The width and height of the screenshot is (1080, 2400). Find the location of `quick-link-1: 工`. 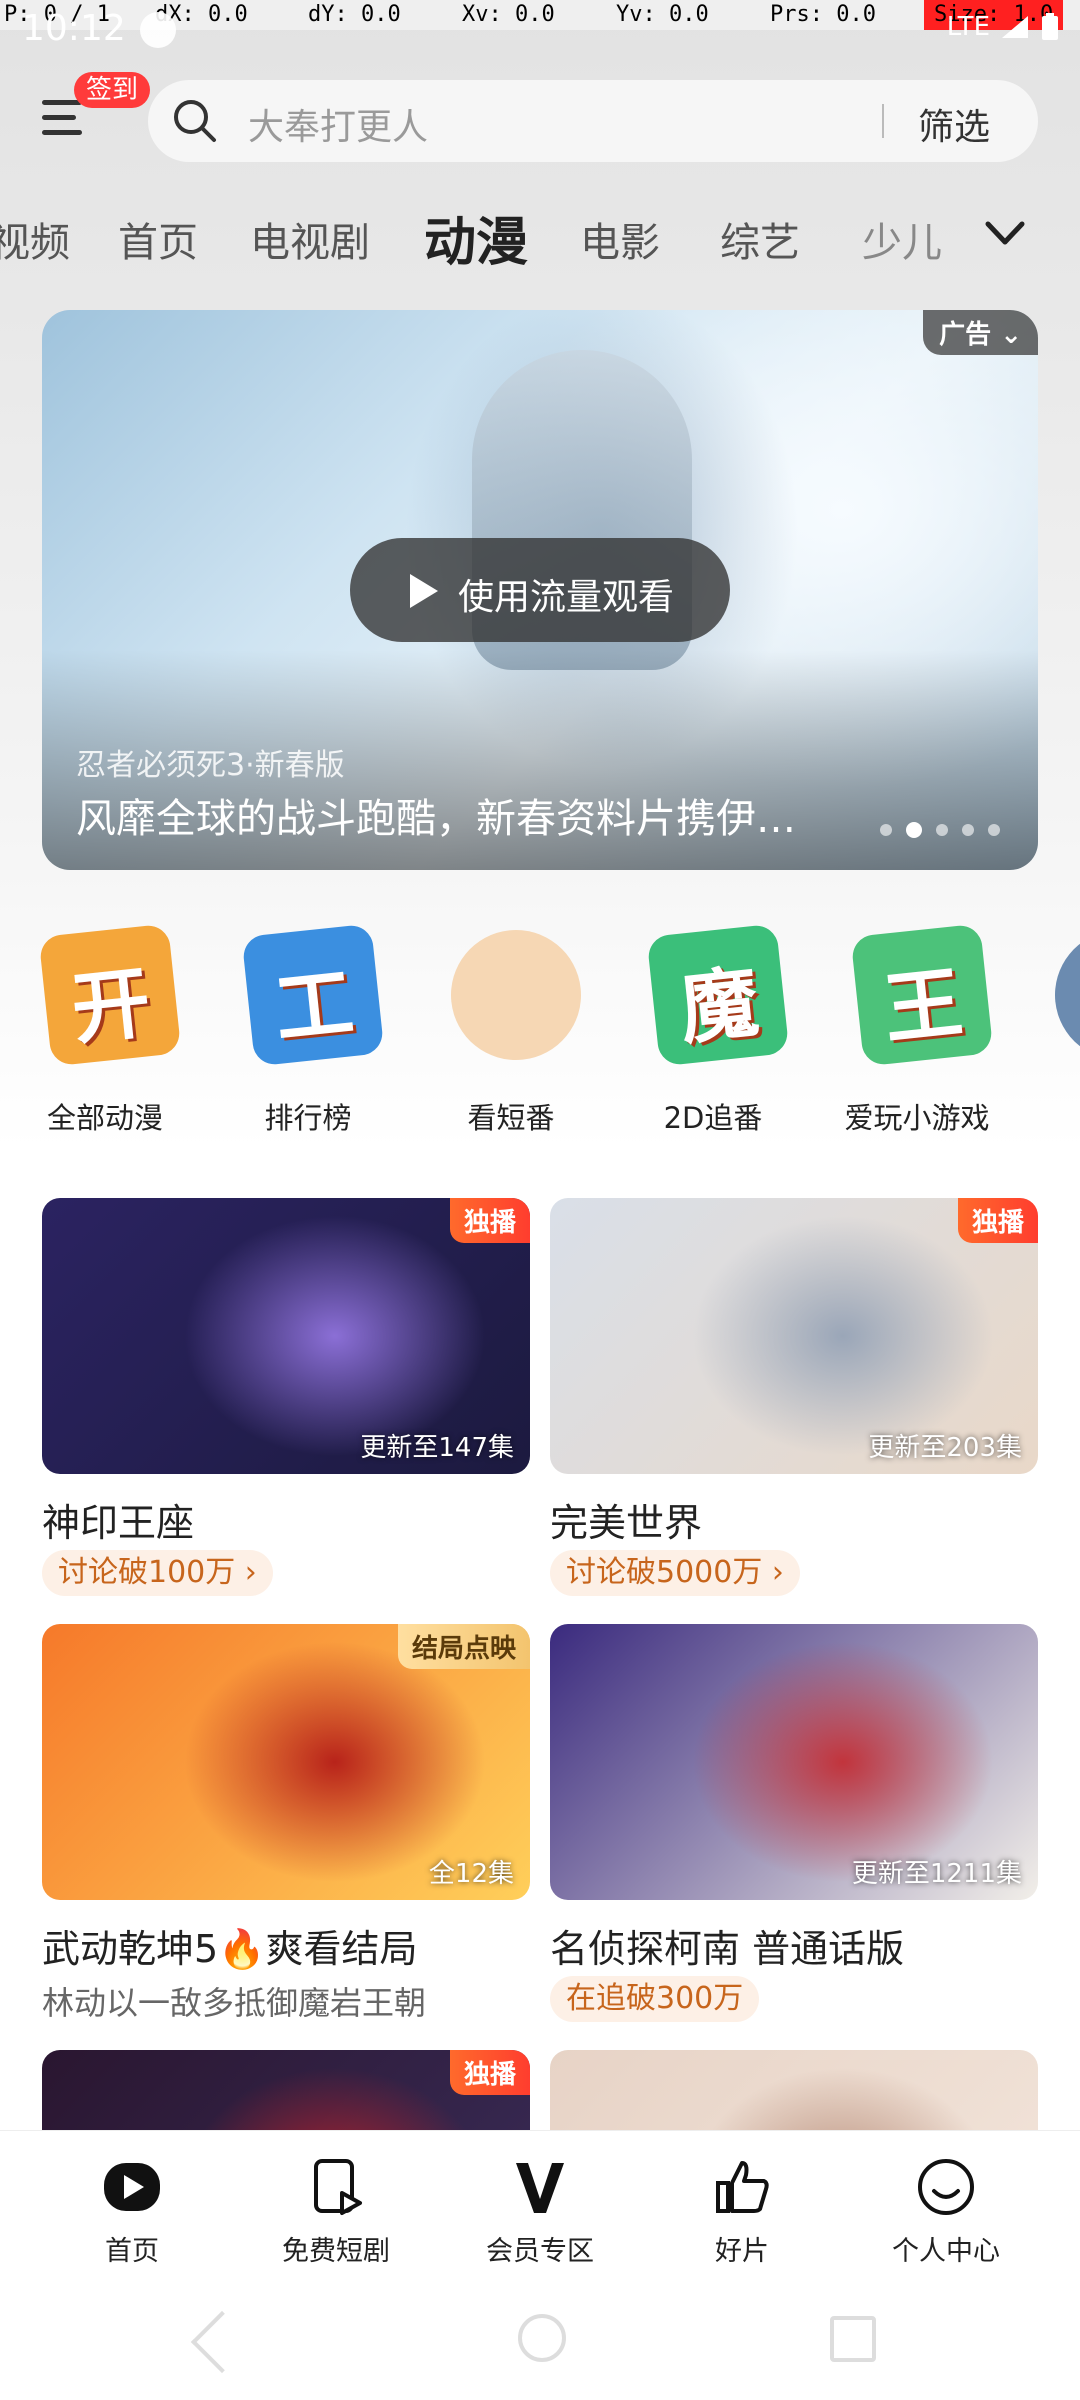

quick-link-1: 工 is located at coordinates (309, 1006).